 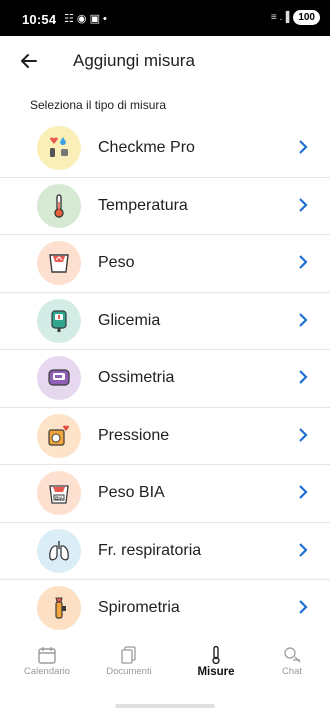 What do you see at coordinates (131, 492) in the screenshot?
I see `measure-item-label: Peso BIA` at bounding box center [131, 492].